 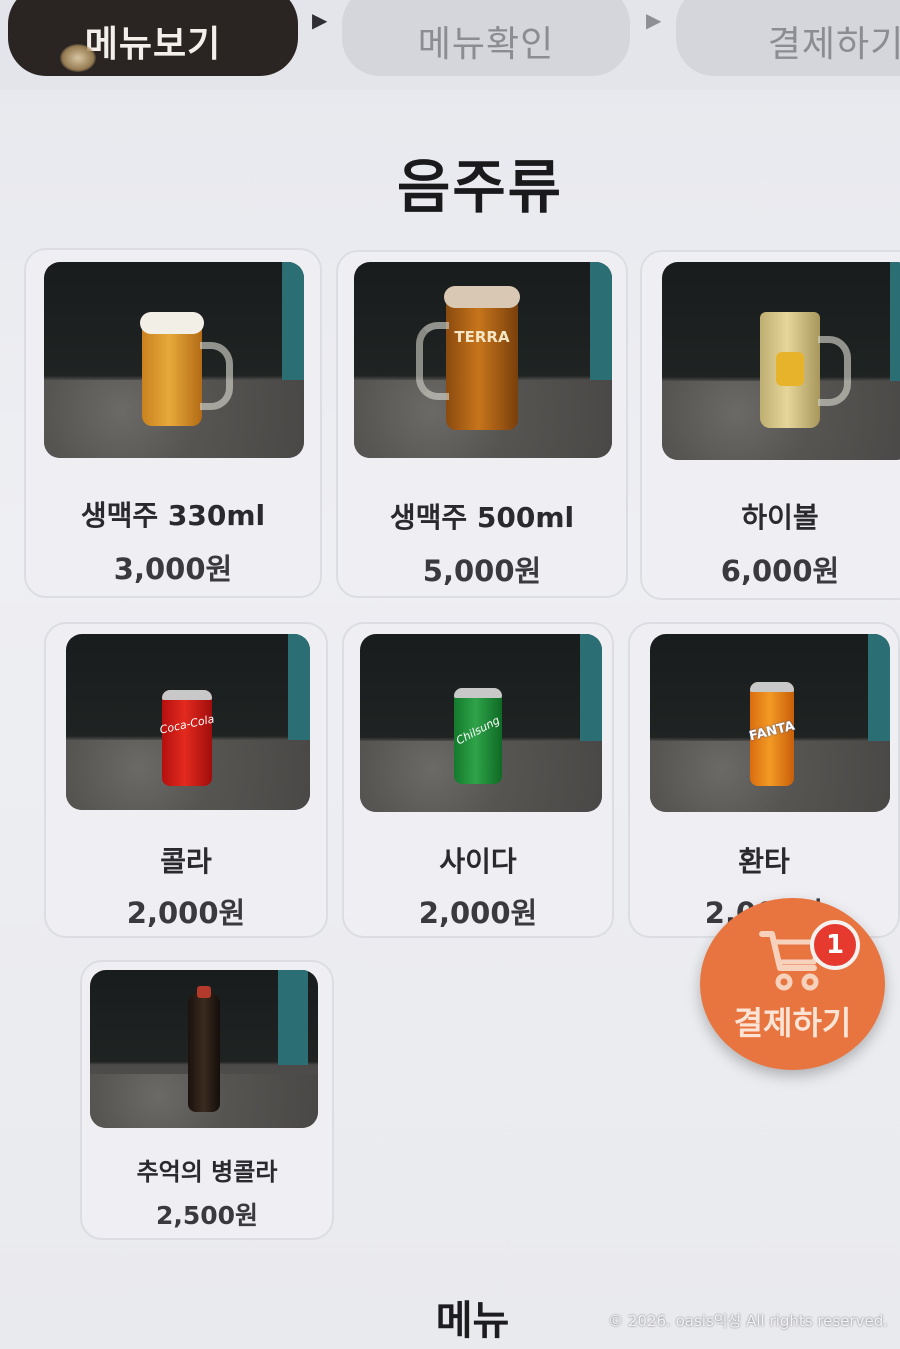 What do you see at coordinates (780, 517) in the screenshot?
I see `menu-item-name: 하이볼` at bounding box center [780, 517].